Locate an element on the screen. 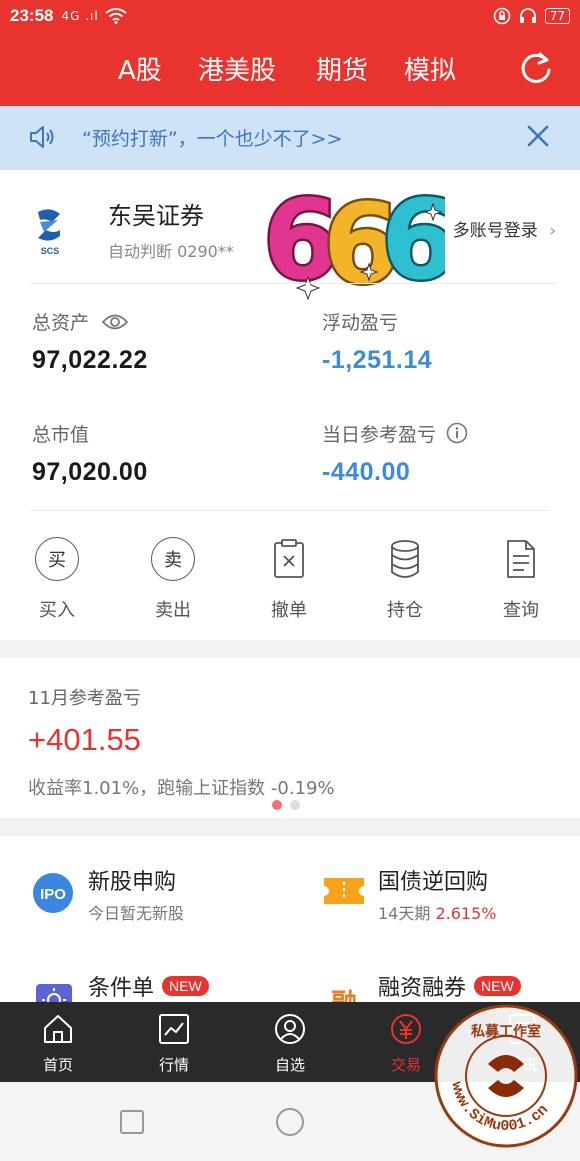  chart-icon is located at coordinates (174, 1029).